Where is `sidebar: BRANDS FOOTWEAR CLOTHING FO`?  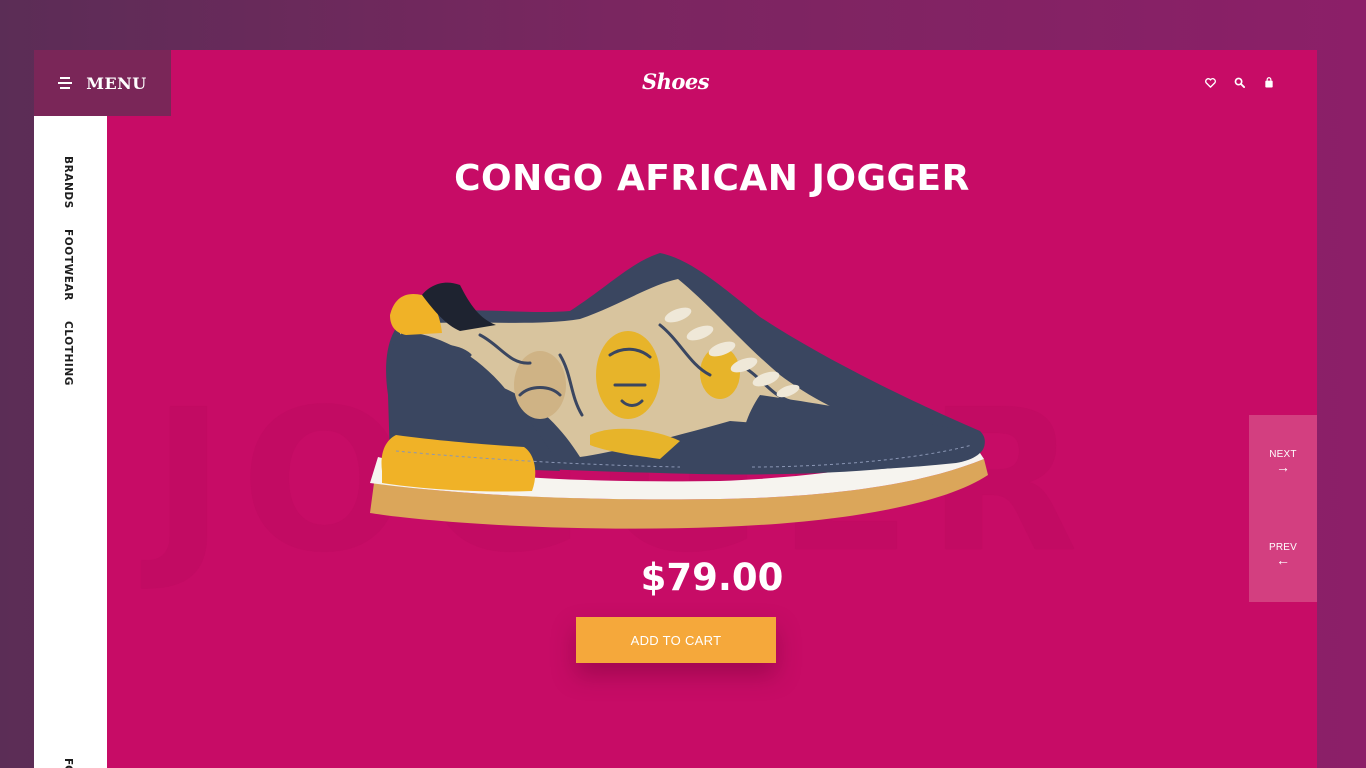
sidebar: BRANDS FOOTWEAR CLOTHING FO is located at coordinates (70, 442).